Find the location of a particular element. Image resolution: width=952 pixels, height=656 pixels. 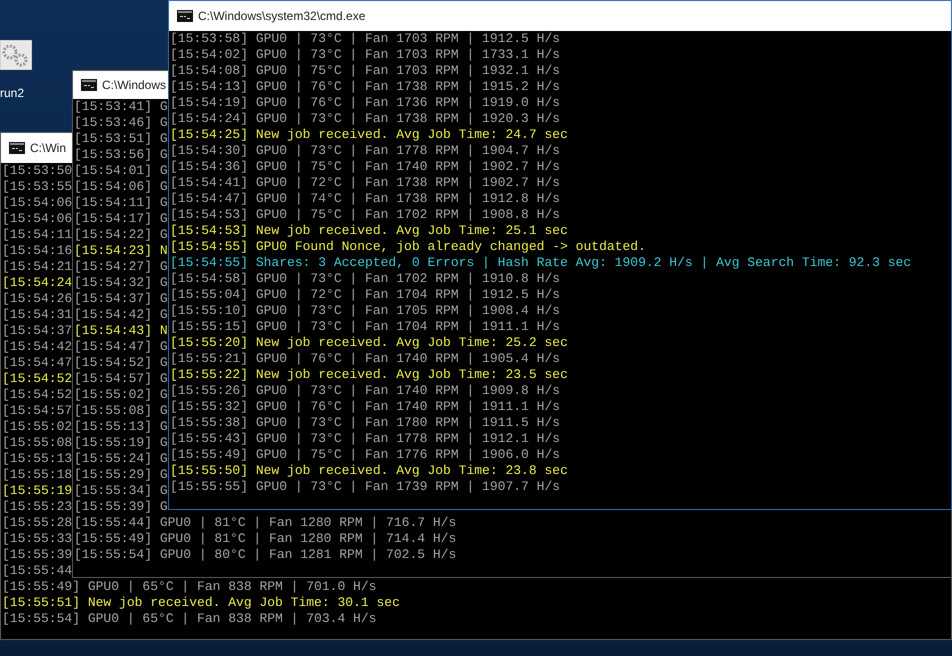

console-line: [15:55:15] GPU0 | 73°C | Fan 1704 RPM | 1911.1 H/s is located at coordinates (365, 327).